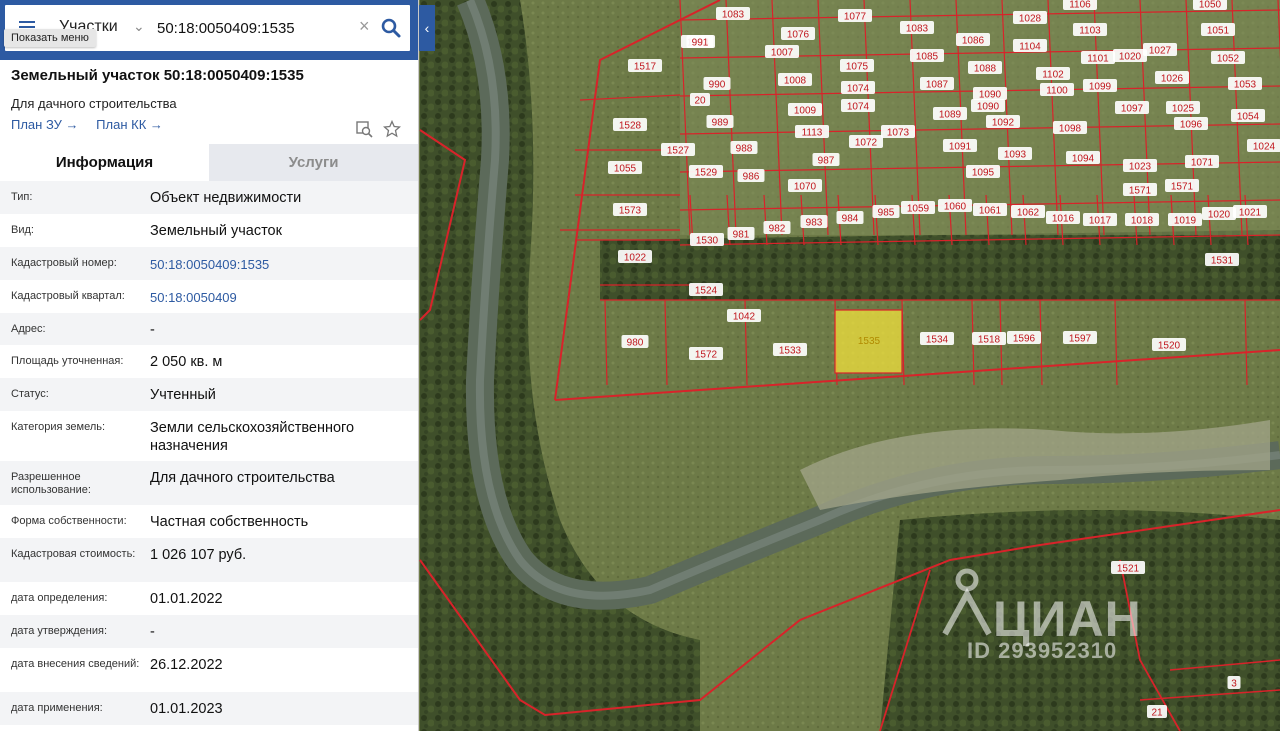  I want to click on parcel-number-text: 1518, so click(989, 340).